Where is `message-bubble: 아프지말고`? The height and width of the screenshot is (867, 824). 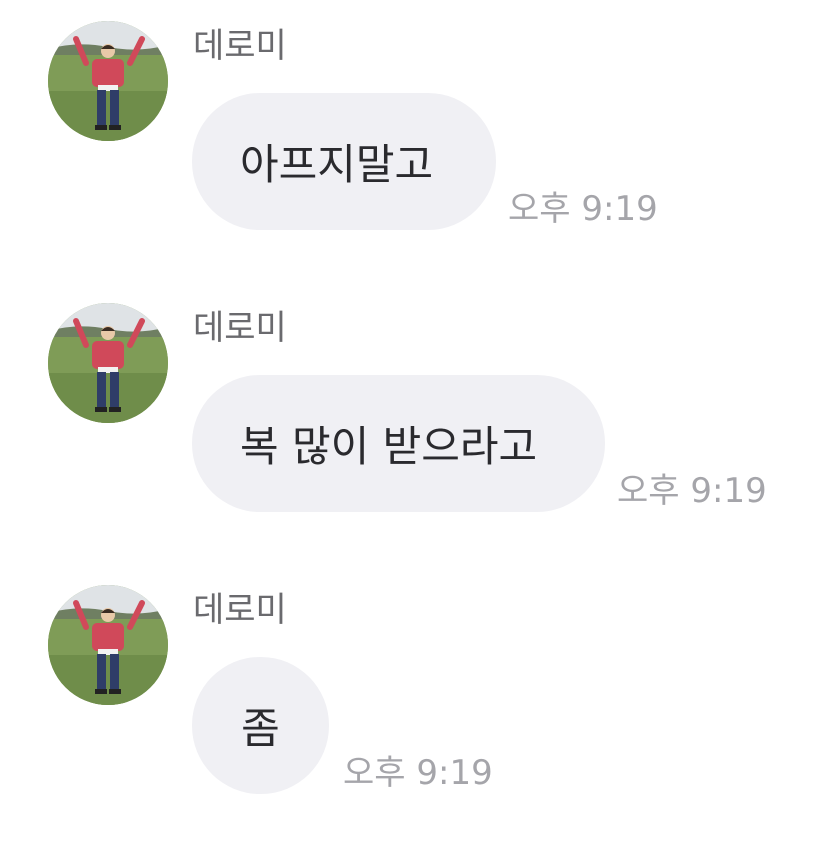
message-bubble: 아프지말고 is located at coordinates (344, 161).